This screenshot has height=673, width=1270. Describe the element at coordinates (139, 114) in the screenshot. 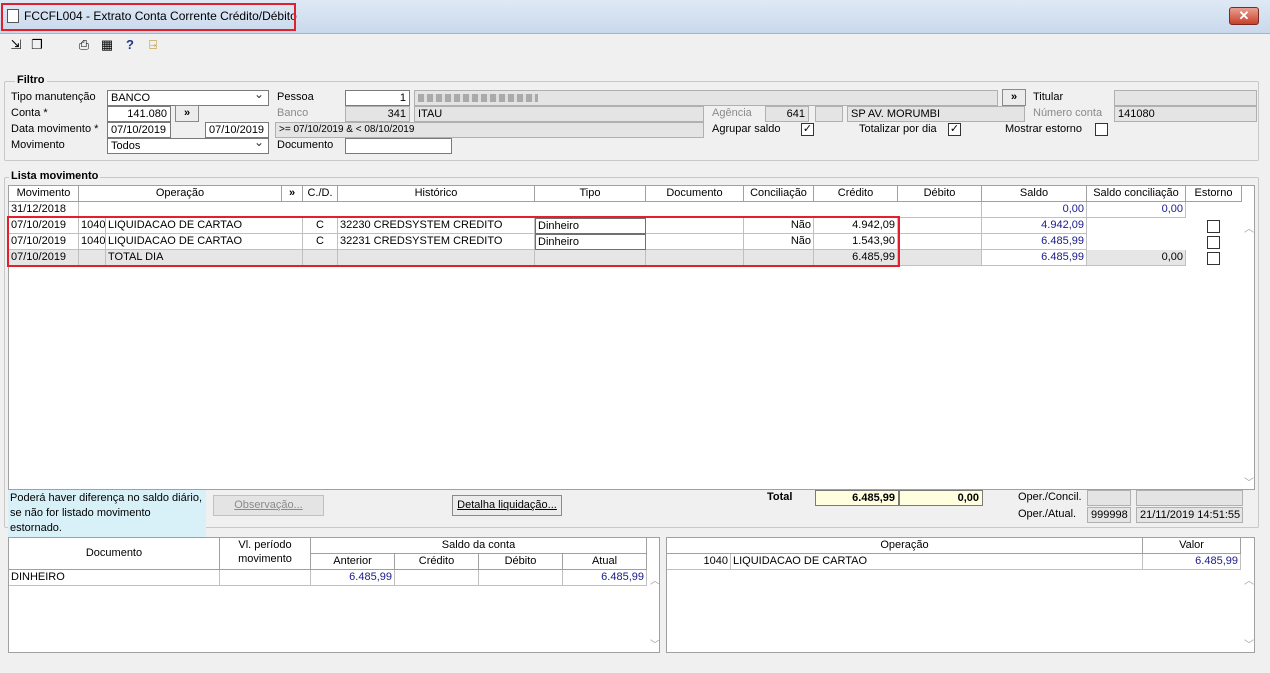

I see `conta-input: 141.080` at that location.